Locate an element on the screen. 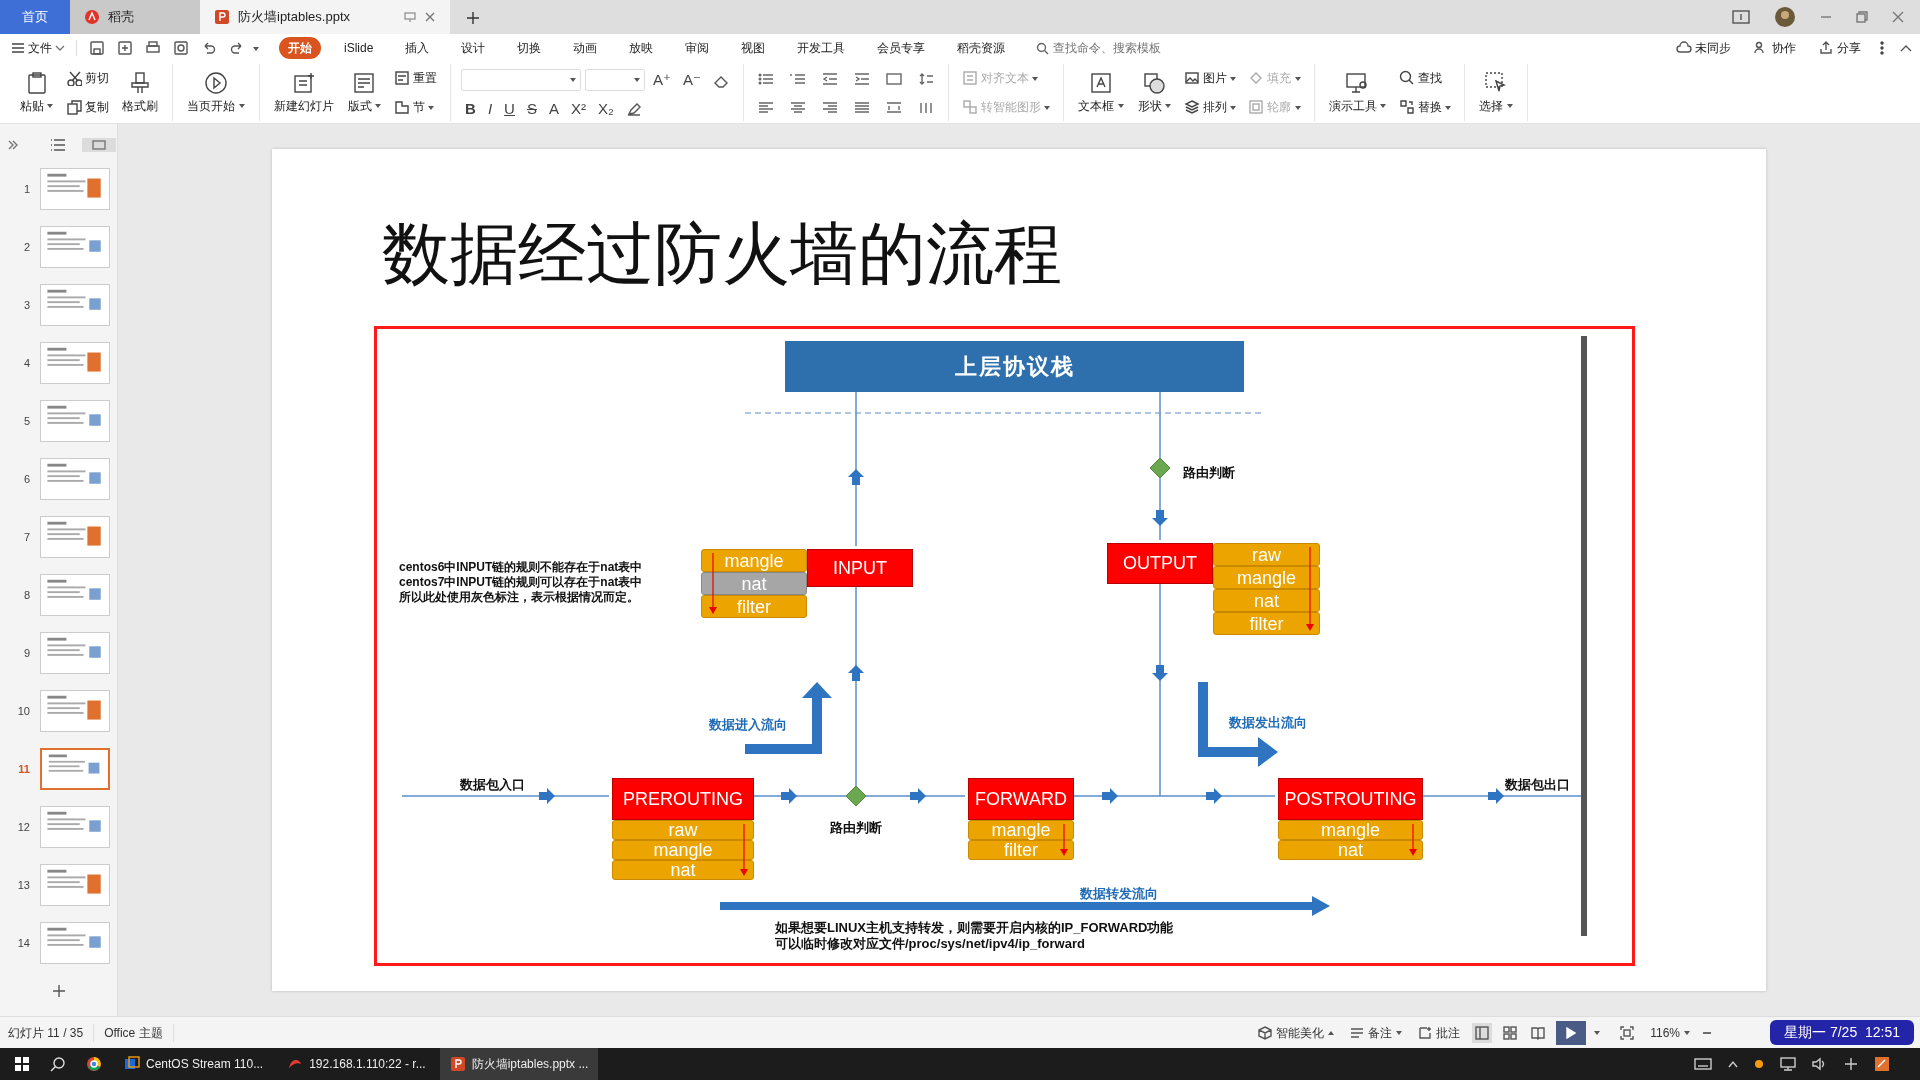  notes-button: 备注 is located at coordinates (1376, 1032).